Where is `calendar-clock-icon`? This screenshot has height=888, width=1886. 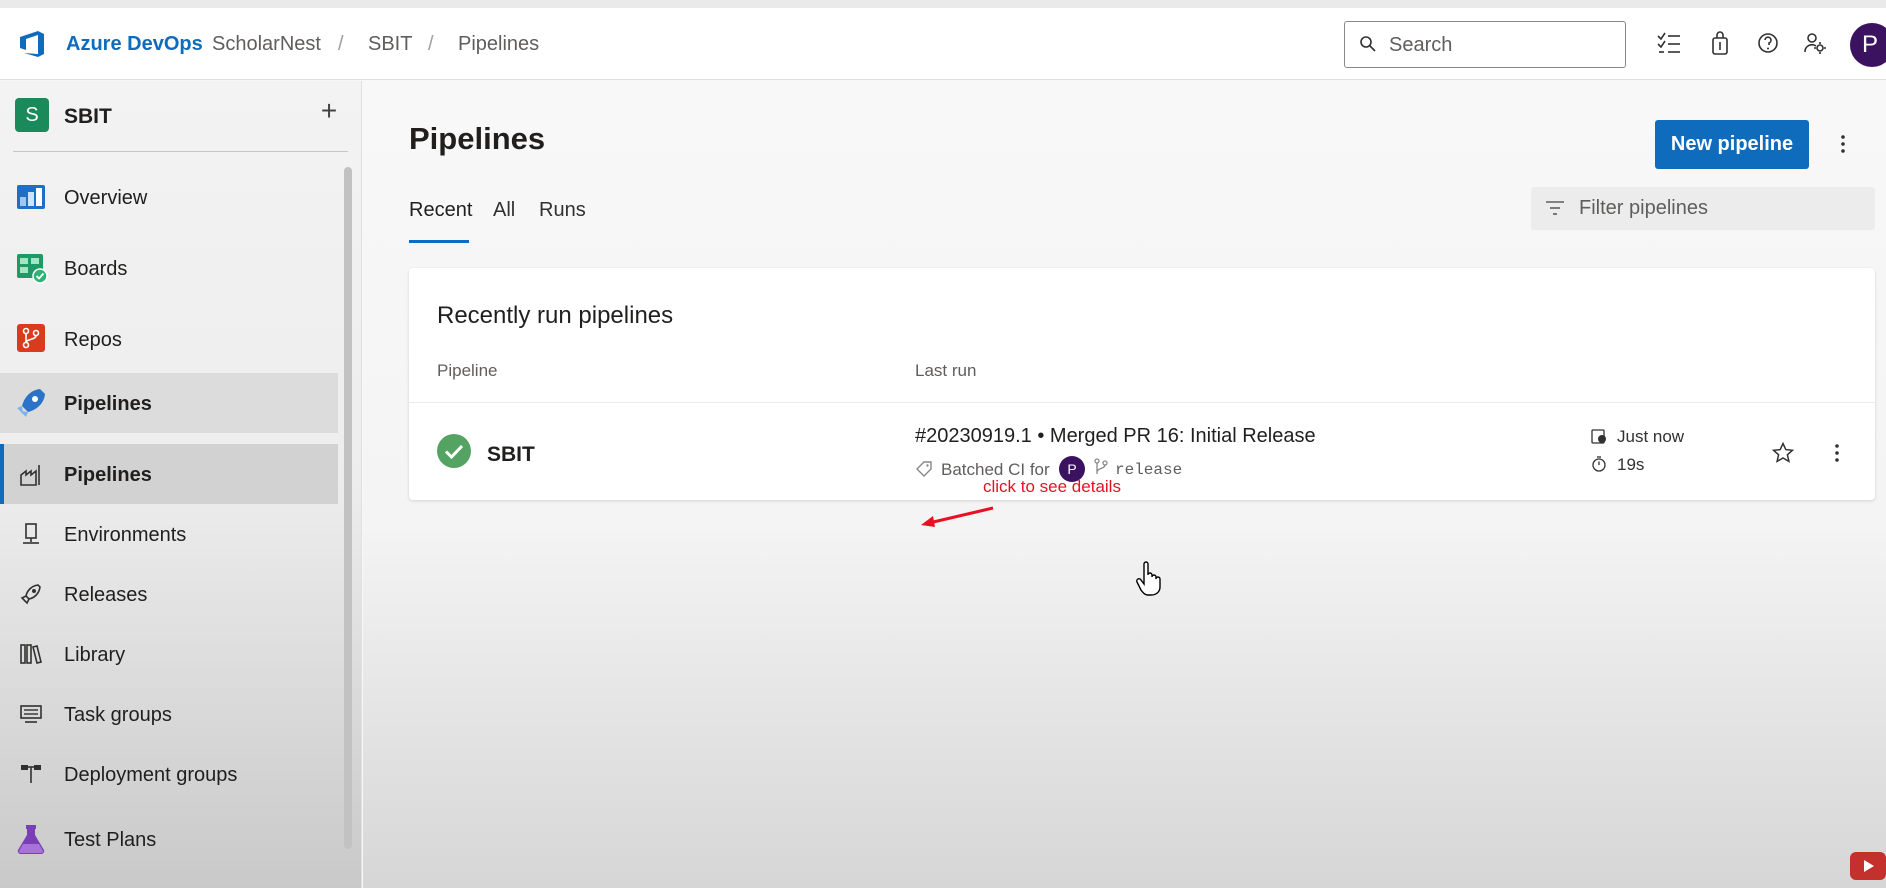
calendar-clock-icon is located at coordinates (1598, 436).